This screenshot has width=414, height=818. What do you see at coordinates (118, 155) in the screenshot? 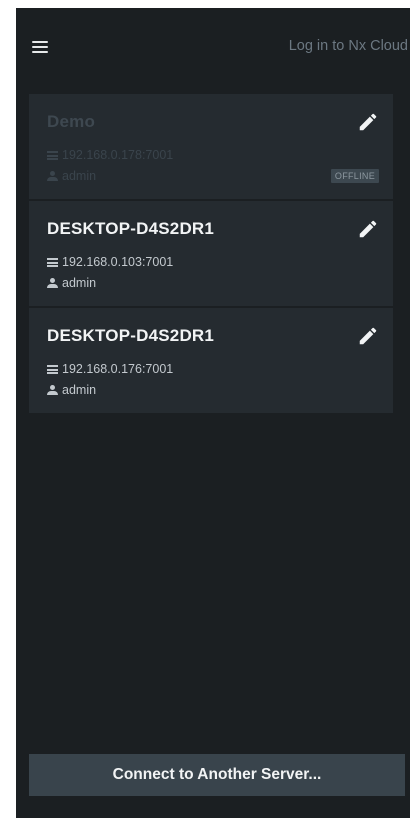
I see `server-address: 192.168.0.178:7001` at bounding box center [118, 155].